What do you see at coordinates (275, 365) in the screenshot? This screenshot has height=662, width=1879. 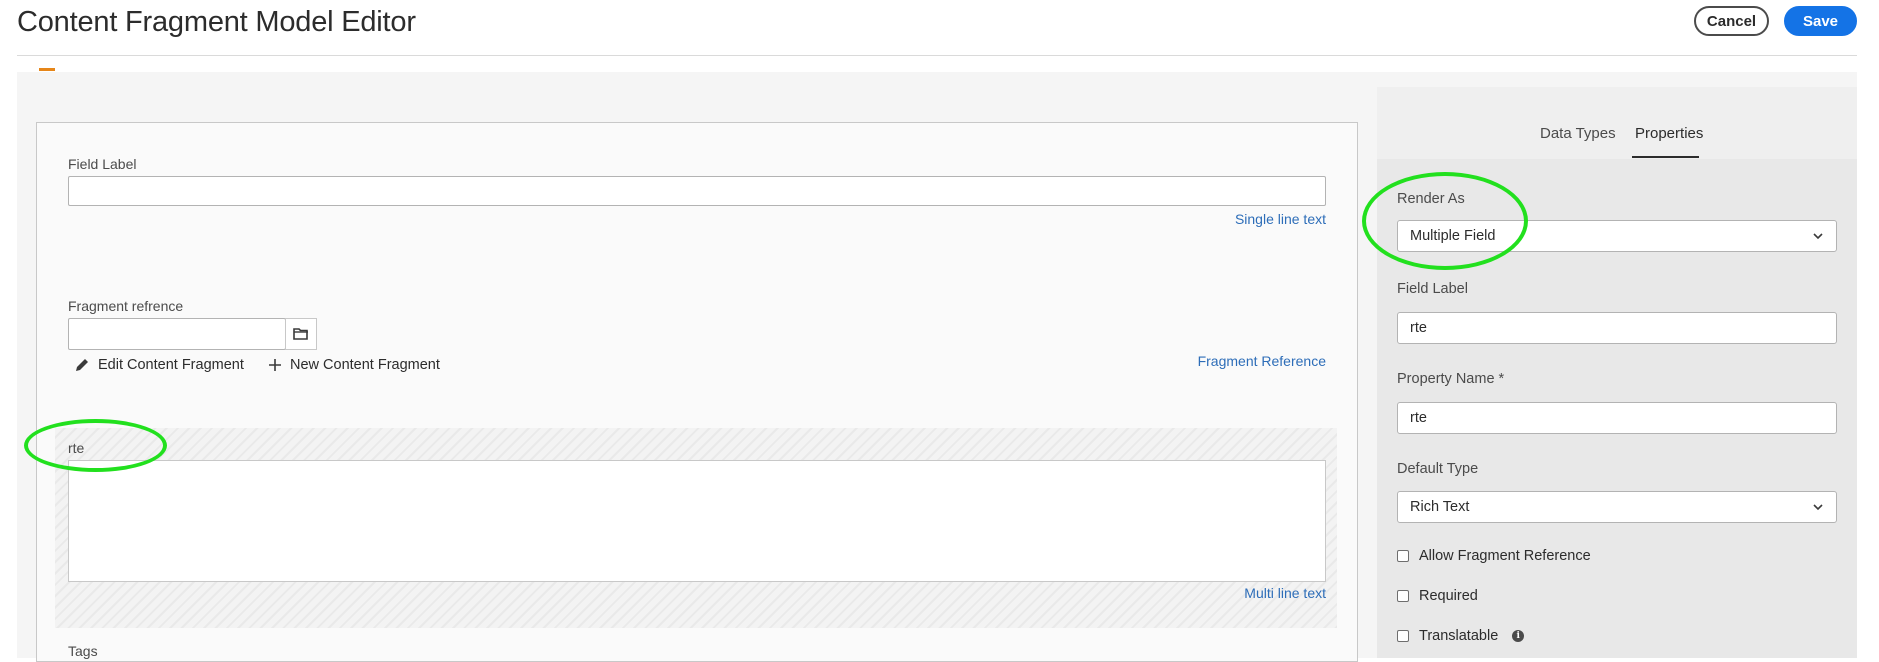 I see `plus-icon` at bounding box center [275, 365].